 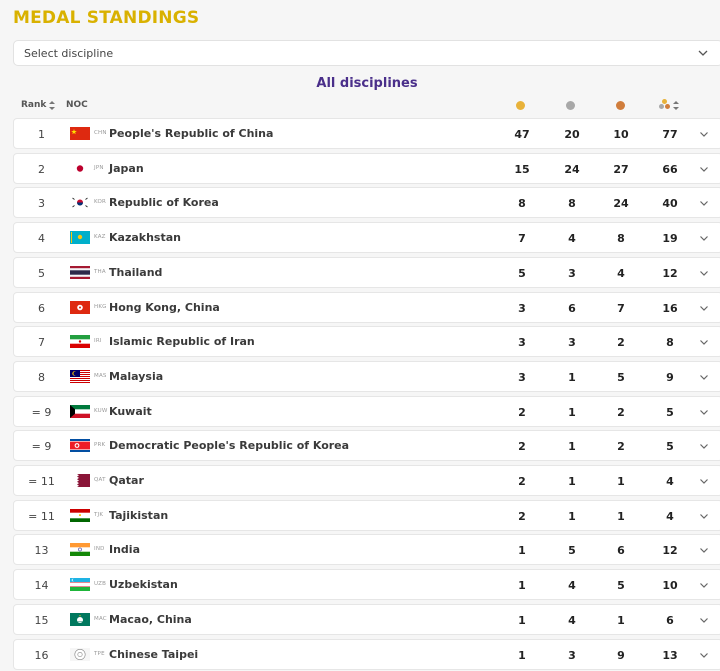 What do you see at coordinates (621, 134) in the screenshot?
I see `bronze-count: 10` at bounding box center [621, 134].